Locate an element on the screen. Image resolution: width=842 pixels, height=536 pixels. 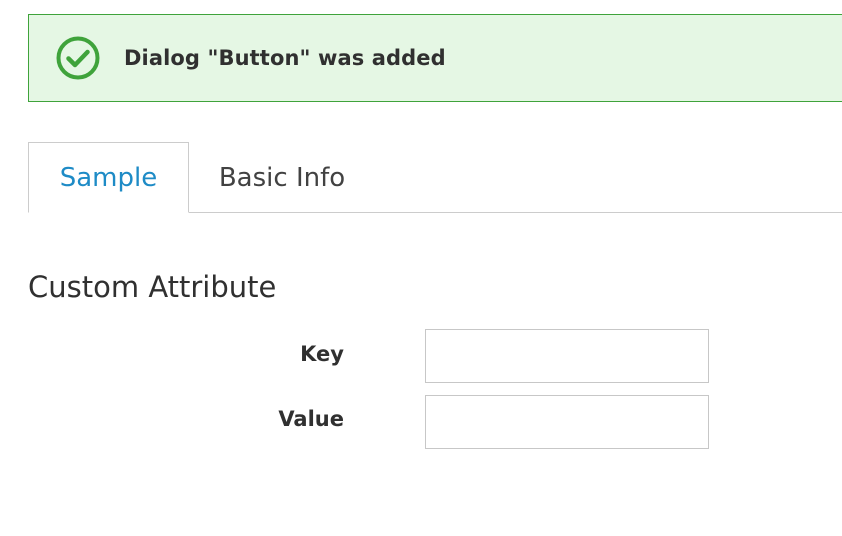
notification-message: Dialog "Button" was added is located at coordinates (285, 58).